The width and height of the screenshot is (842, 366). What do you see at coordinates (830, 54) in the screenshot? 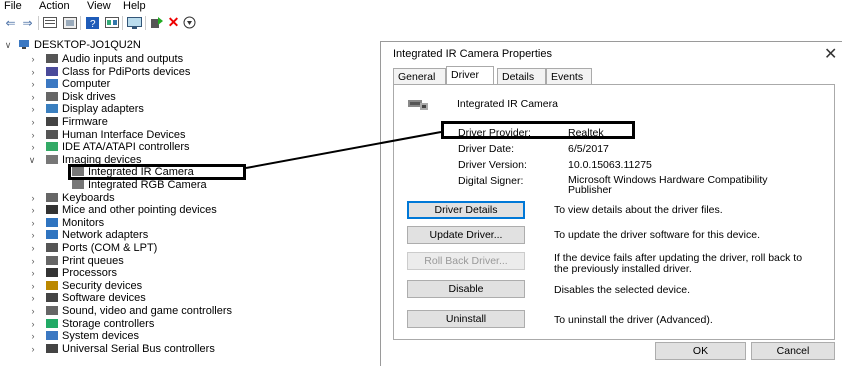
I see `close-icon: ✕` at bounding box center [830, 54].